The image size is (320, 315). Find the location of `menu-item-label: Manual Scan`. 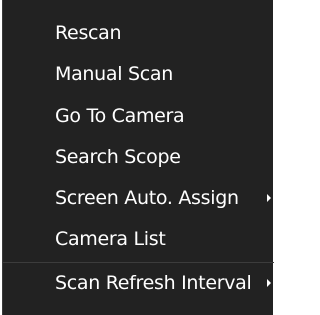

menu-item-label: Manual Scan is located at coordinates (114, 74).